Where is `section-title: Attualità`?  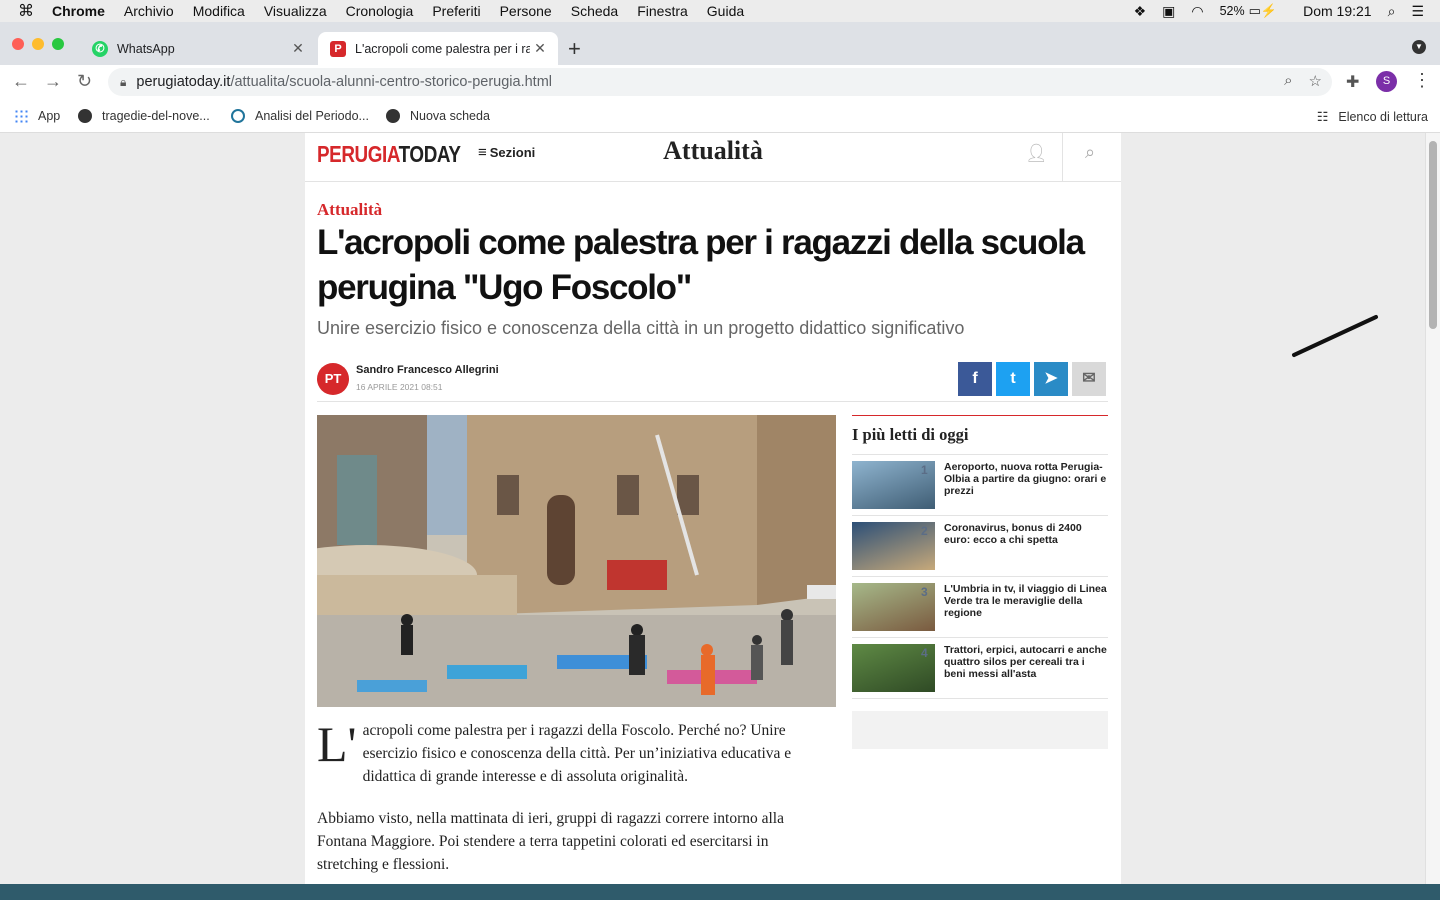 section-title: Attualità is located at coordinates (713, 150).